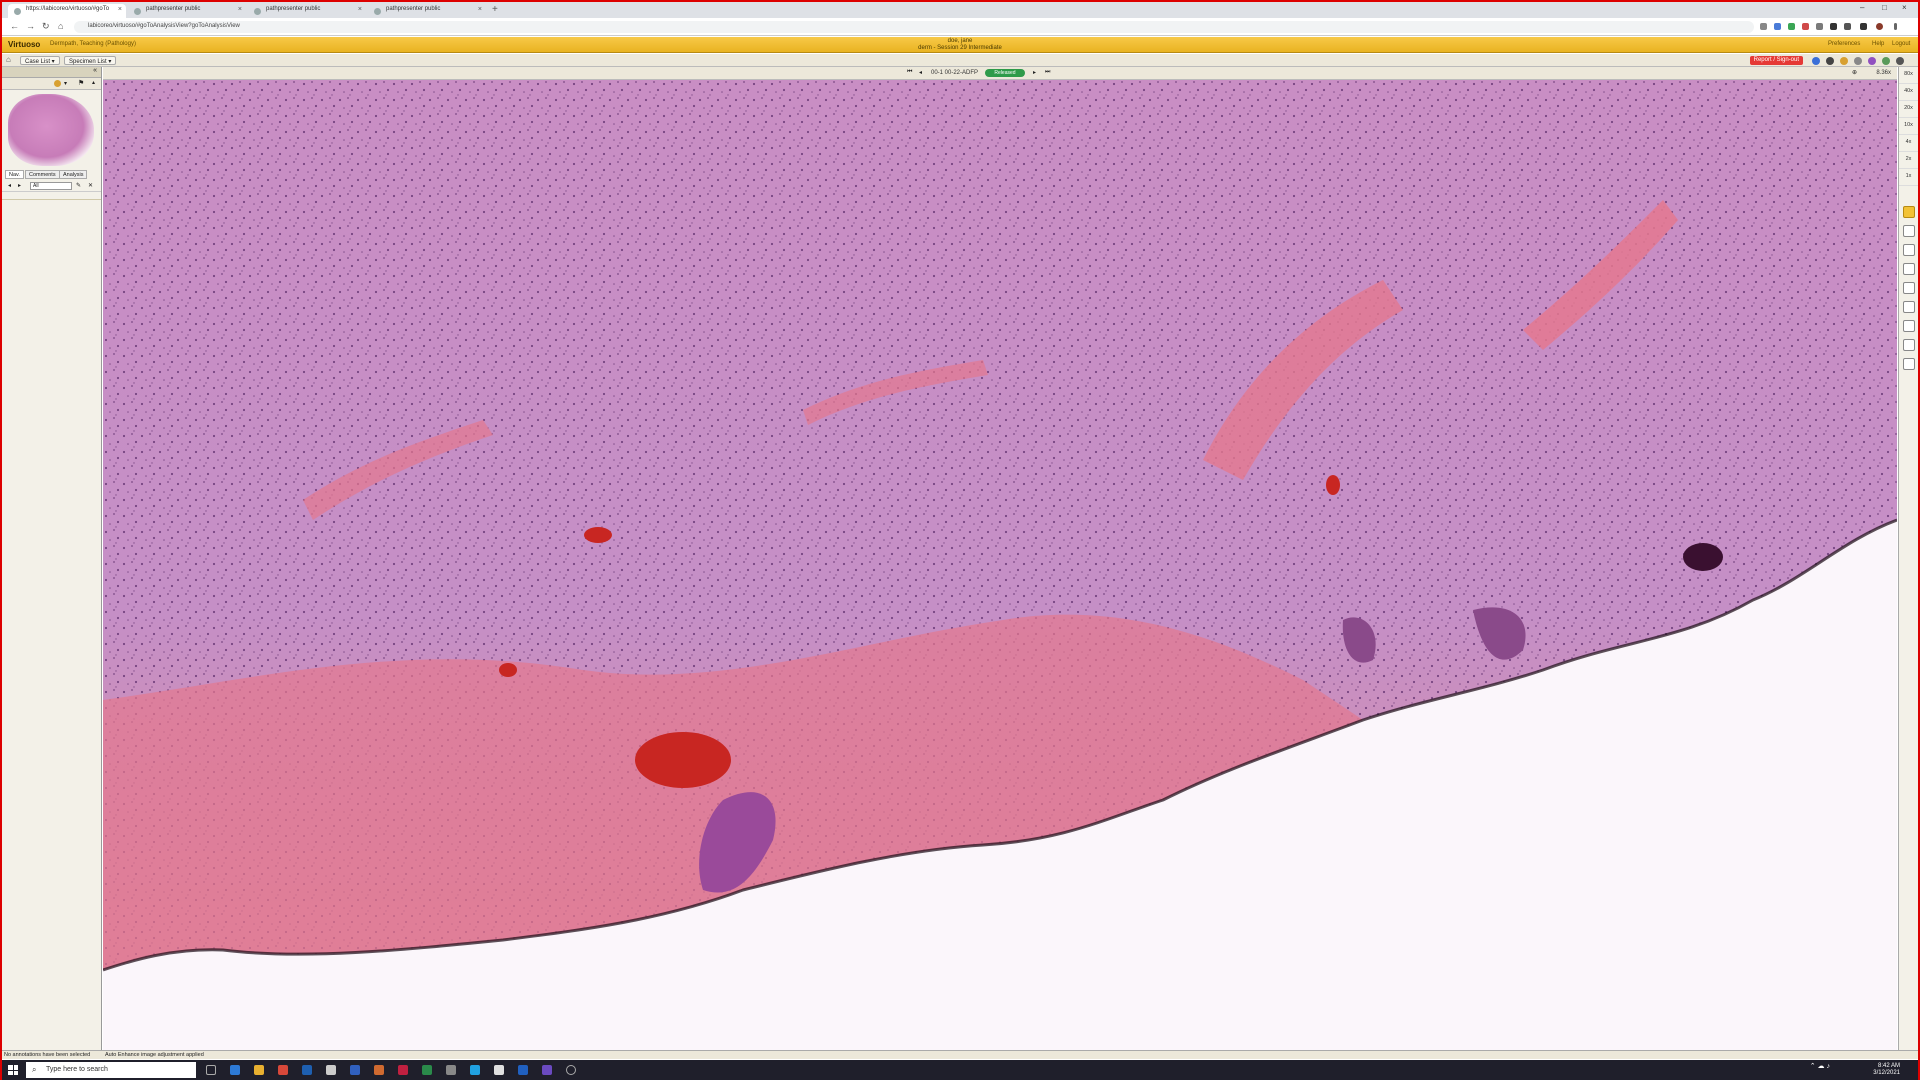 Image resolution: width=1920 pixels, height=1080 pixels. Describe the element at coordinates (547, 1070) in the screenshot. I see `teams-icon` at that location.